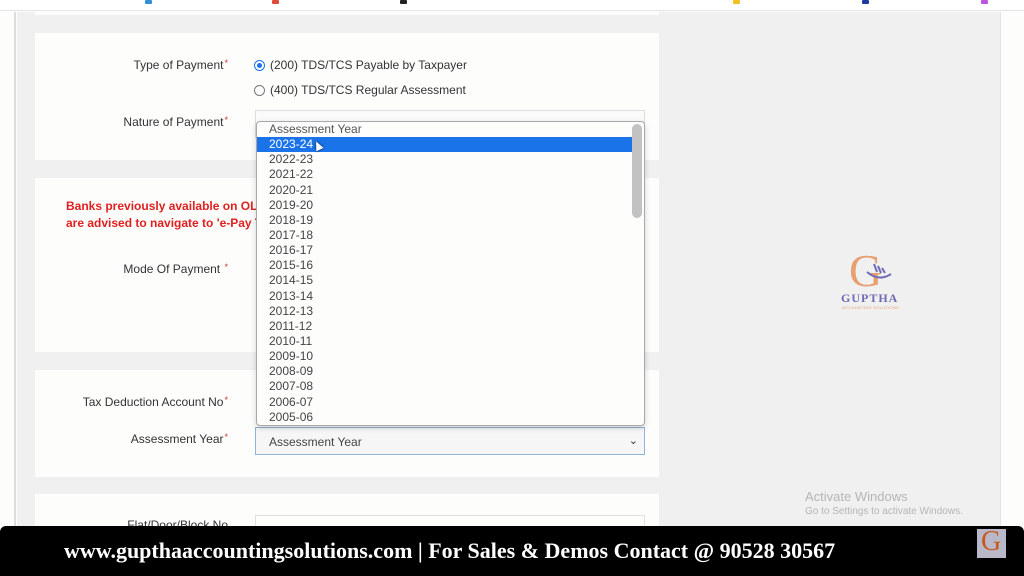 This screenshot has width=1024, height=576. What do you see at coordinates (368, 65) in the screenshot?
I see `radio-label: (200) TDS/TCS Payable by Taxpayer` at bounding box center [368, 65].